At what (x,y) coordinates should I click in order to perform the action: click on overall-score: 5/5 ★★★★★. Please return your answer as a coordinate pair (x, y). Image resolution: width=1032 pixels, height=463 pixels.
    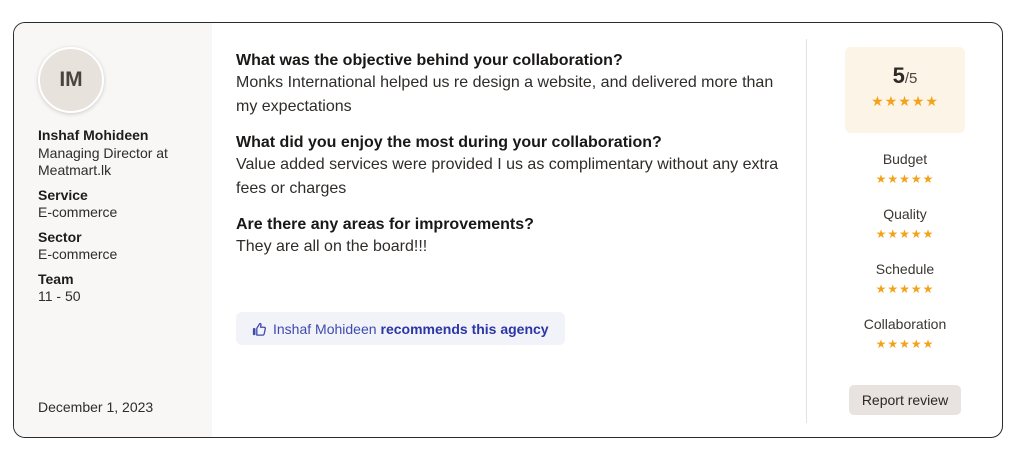
    Looking at the image, I should click on (905, 90).